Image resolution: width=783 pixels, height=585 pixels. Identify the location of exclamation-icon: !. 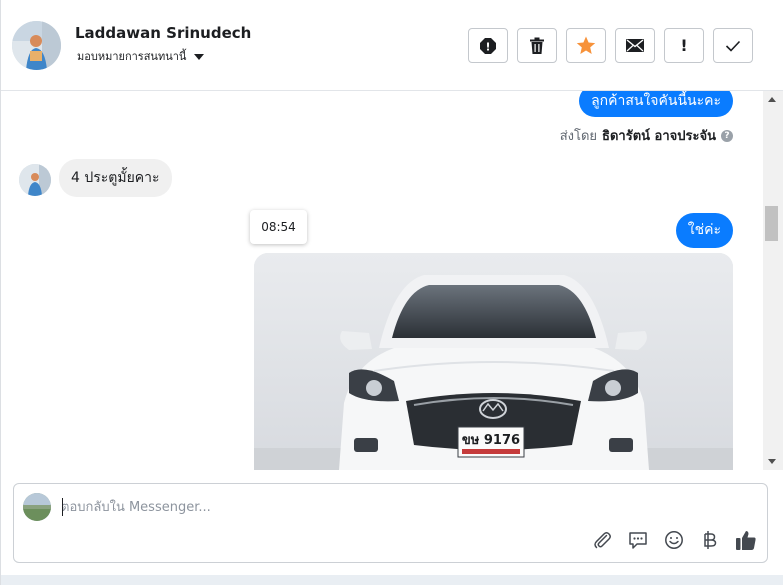
(684, 45).